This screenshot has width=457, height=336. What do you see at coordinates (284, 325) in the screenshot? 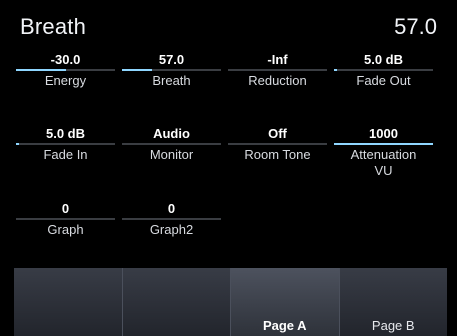
I see `softkey-label: Page A` at bounding box center [284, 325].